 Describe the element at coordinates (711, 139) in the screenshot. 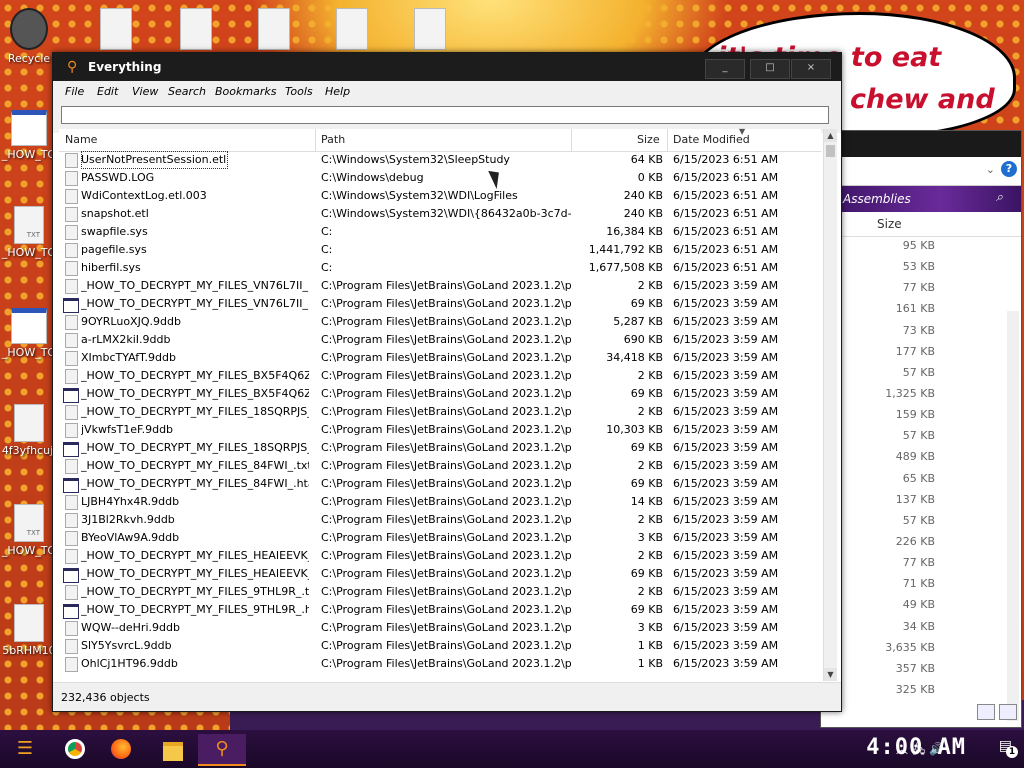

I see `date-modified-column-header: Date Modified` at that location.